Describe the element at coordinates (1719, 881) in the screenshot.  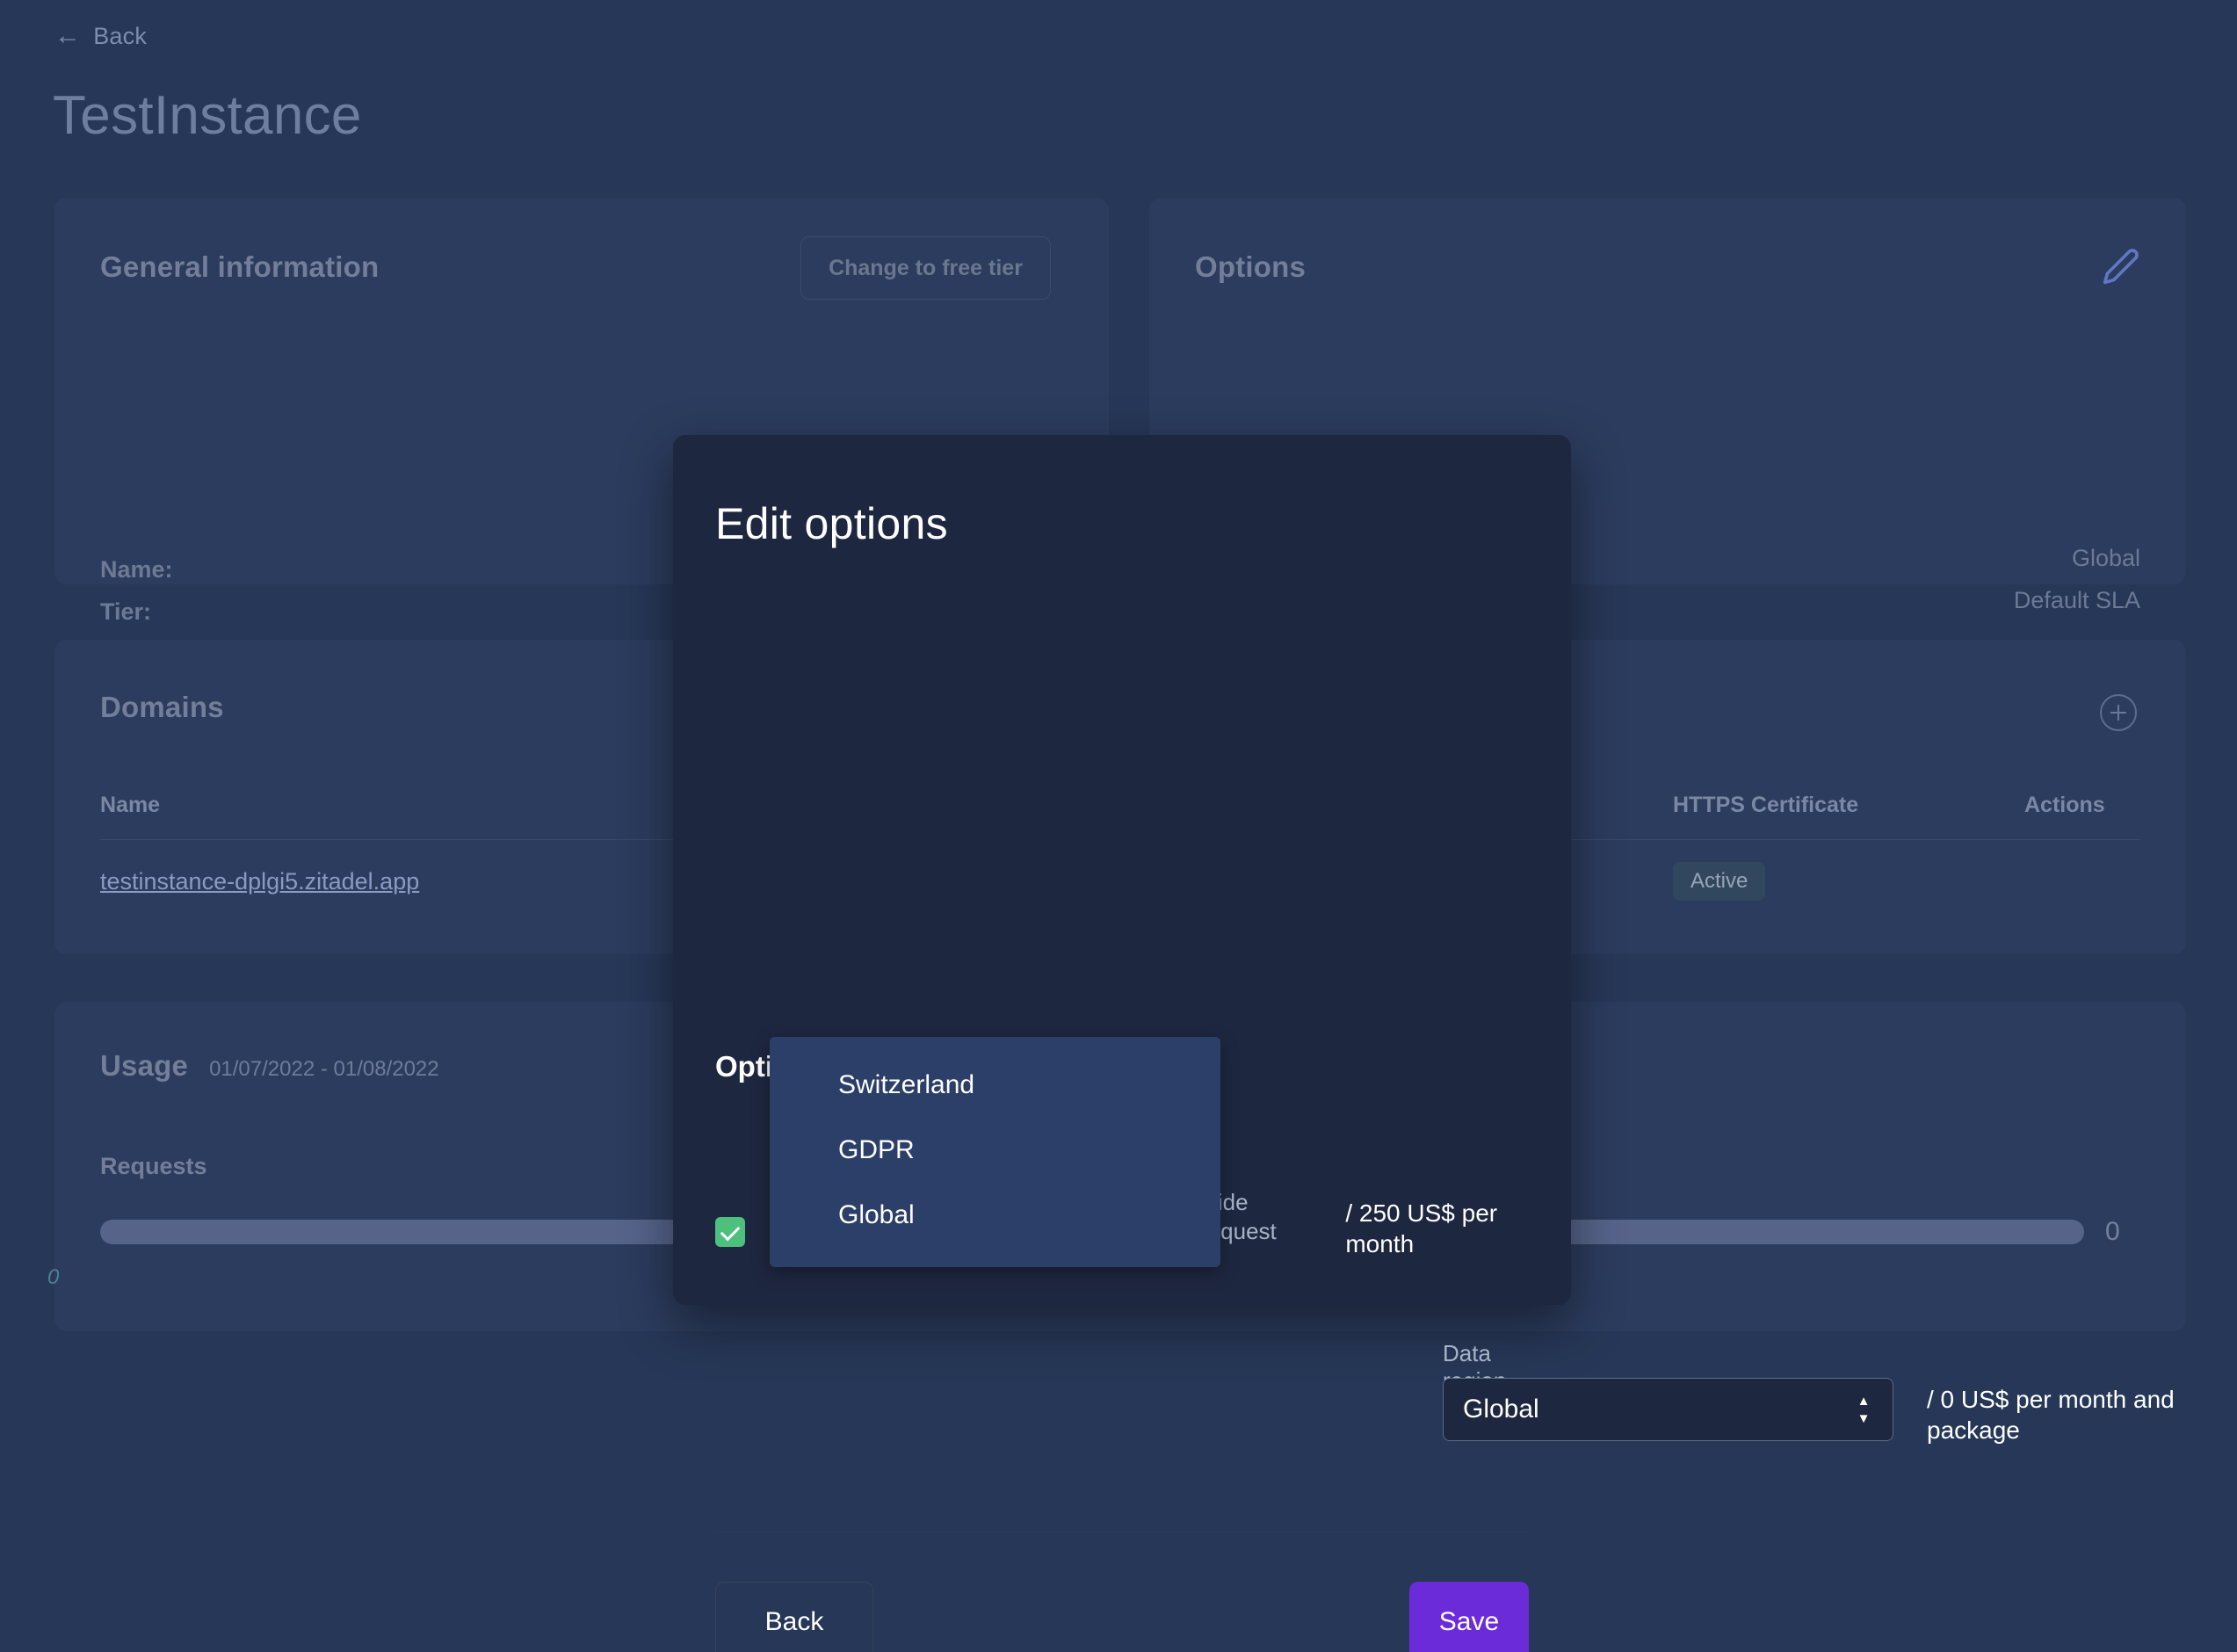
I see `status-badge: Active` at that location.